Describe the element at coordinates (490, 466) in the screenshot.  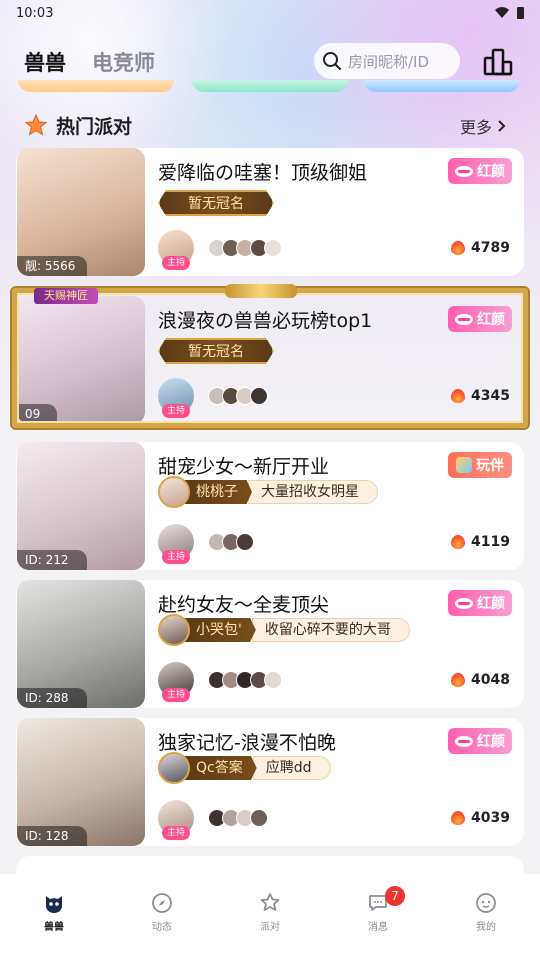
I see `badge-label: 玩伴` at that location.